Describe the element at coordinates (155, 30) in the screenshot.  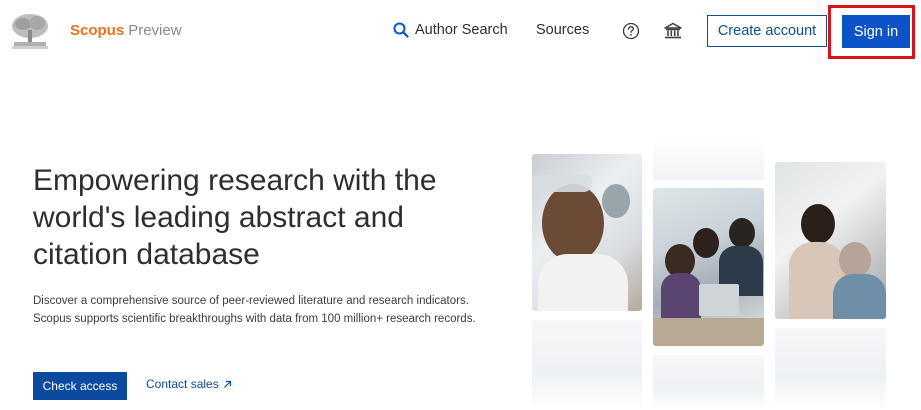
I see `brand-suffix: Preview` at that location.